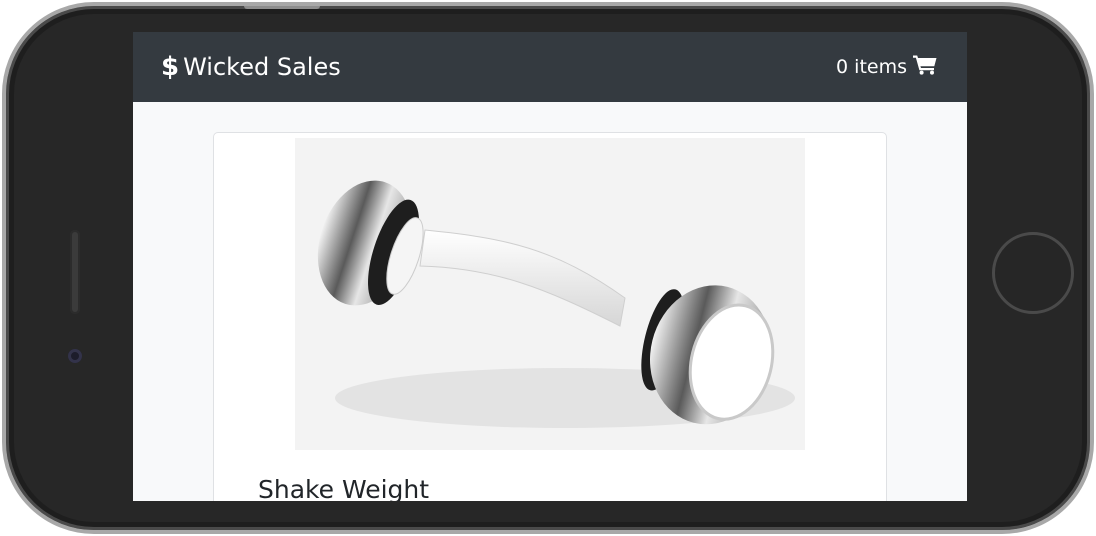  I want to click on cart-item-count: 0 items, so click(871, 67).